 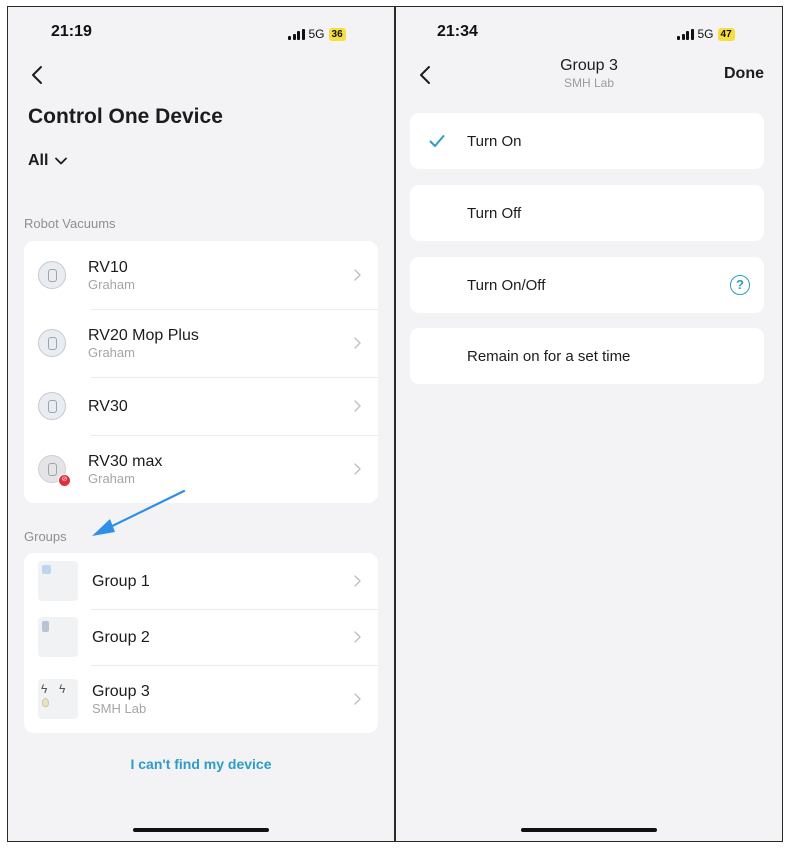 What do you see at coordinates (744, 74) in the screenshot?
I see `done-button: Done` at bounding box center [744, 74].